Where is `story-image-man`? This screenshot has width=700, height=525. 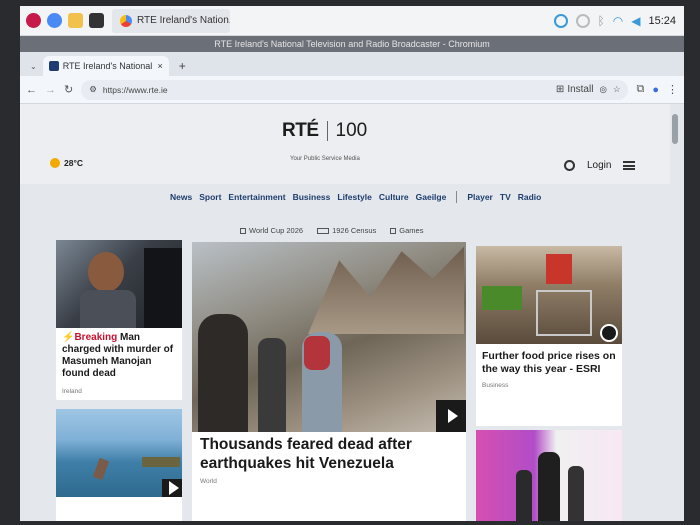 story-image-man is located at coordinates (119, 284).